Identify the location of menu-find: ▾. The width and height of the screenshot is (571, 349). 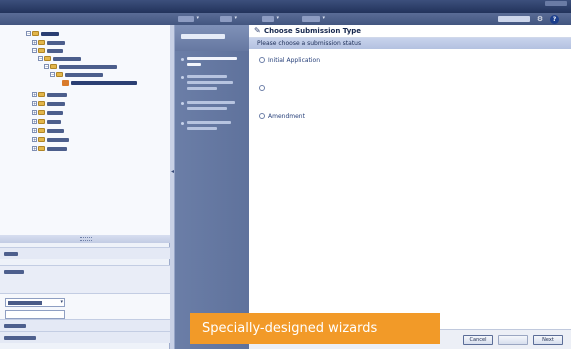
(228, 18).